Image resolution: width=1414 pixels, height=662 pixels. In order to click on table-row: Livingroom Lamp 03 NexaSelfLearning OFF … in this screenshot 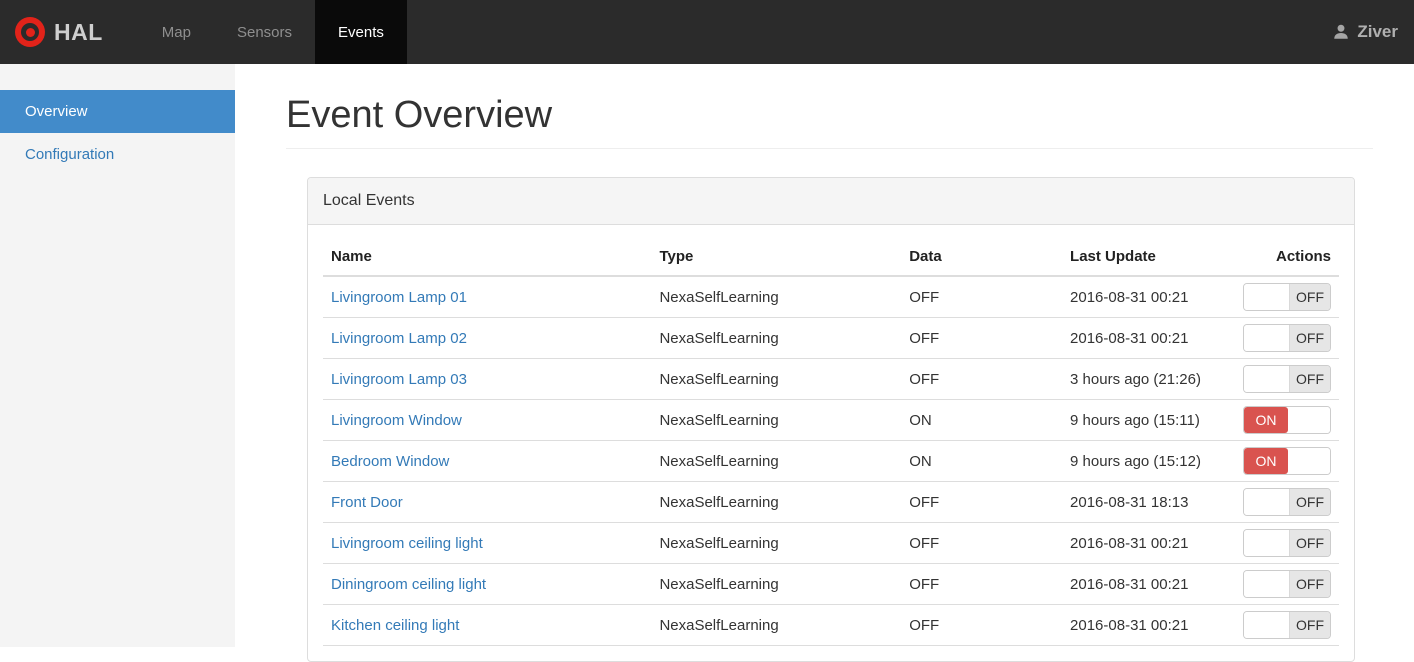, I will do `click(831, 379)`.